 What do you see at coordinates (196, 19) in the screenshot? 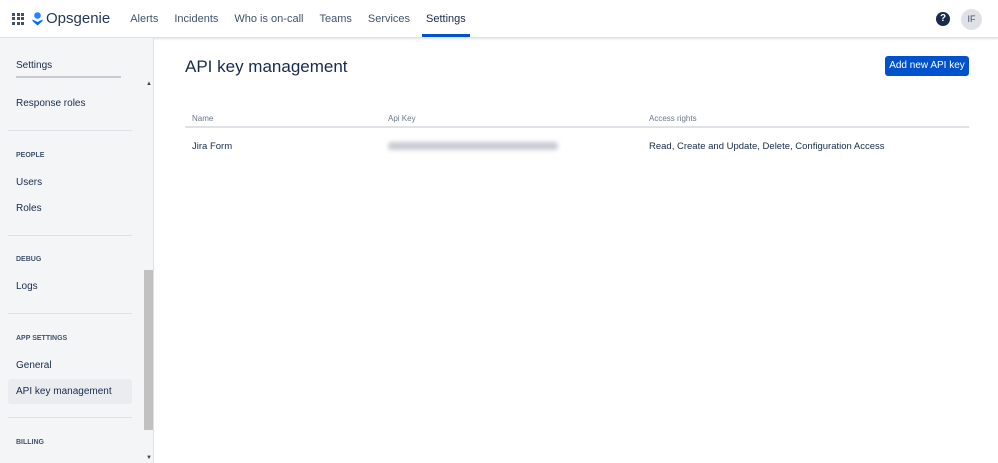
I see `nav-incidents: Incidents` at bounding box center [196, 19].